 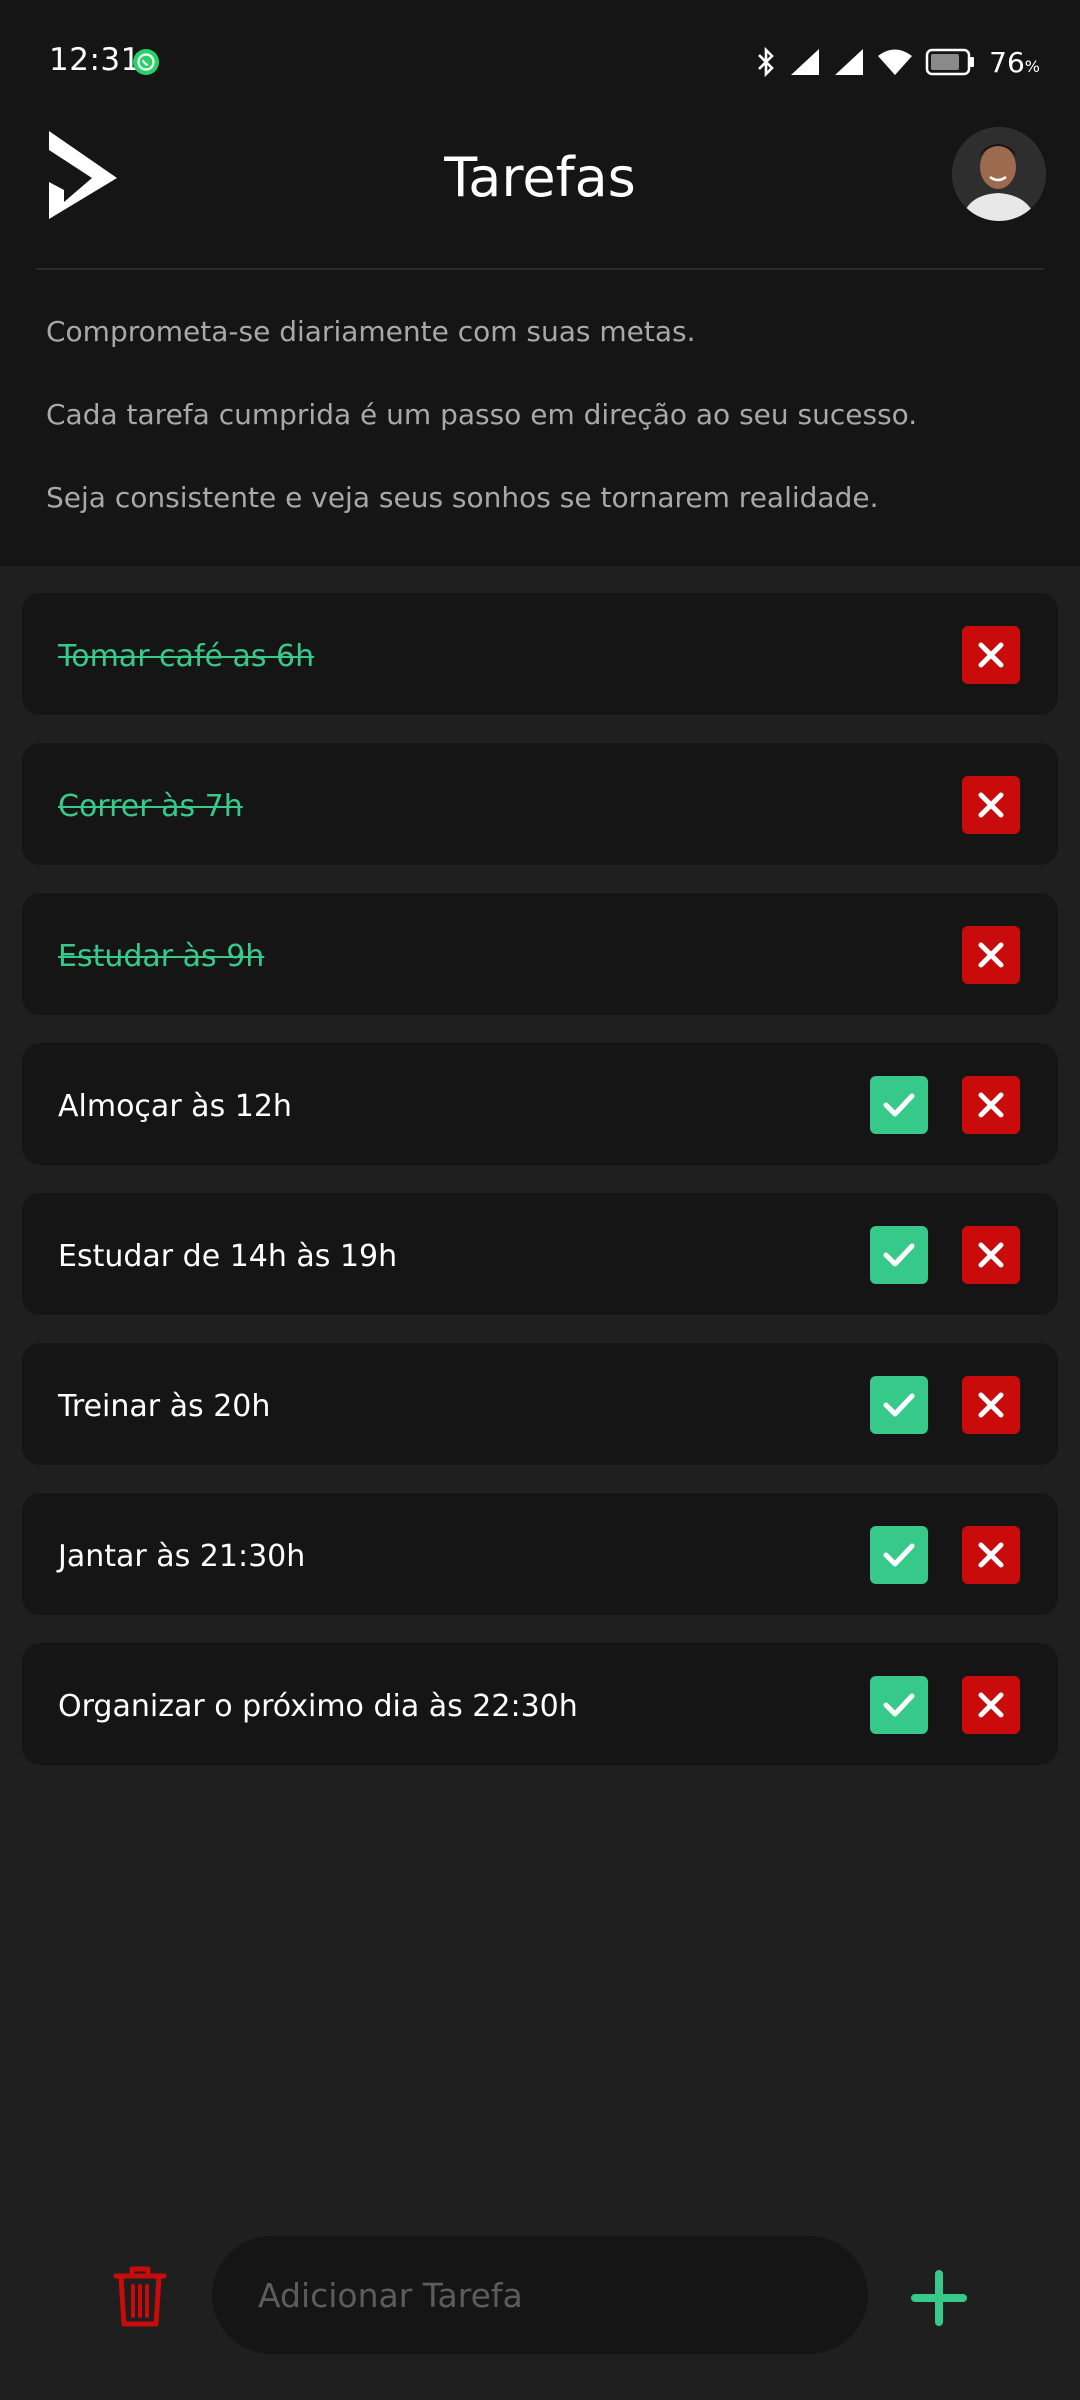 I want to click on task-label: Correr às 7h, so click(x=150, y=804).